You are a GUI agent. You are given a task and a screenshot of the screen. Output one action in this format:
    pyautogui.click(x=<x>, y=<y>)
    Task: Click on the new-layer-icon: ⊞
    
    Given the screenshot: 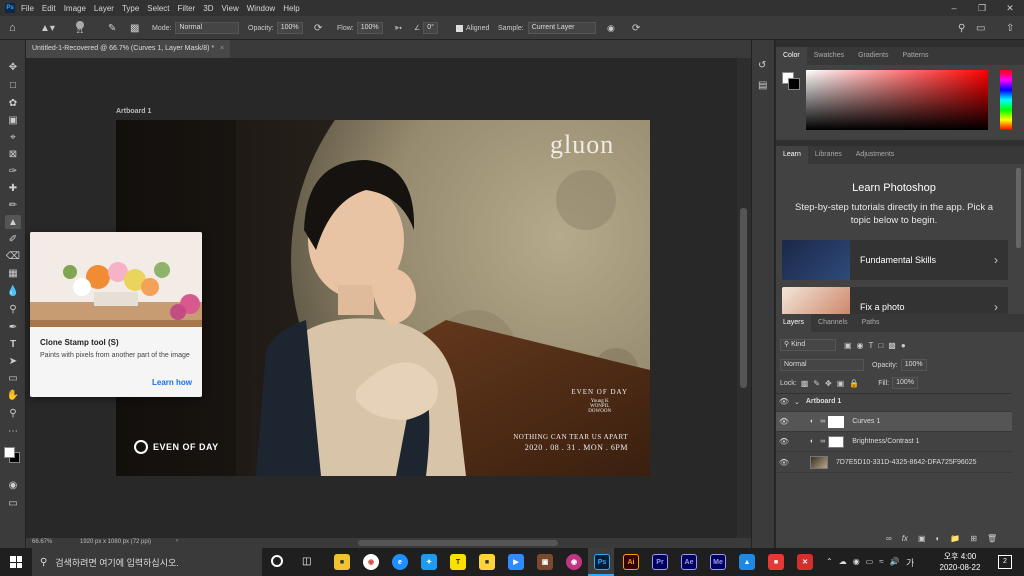 What is the action you would take?
    pyautogui.click(x=973, y=538)
    